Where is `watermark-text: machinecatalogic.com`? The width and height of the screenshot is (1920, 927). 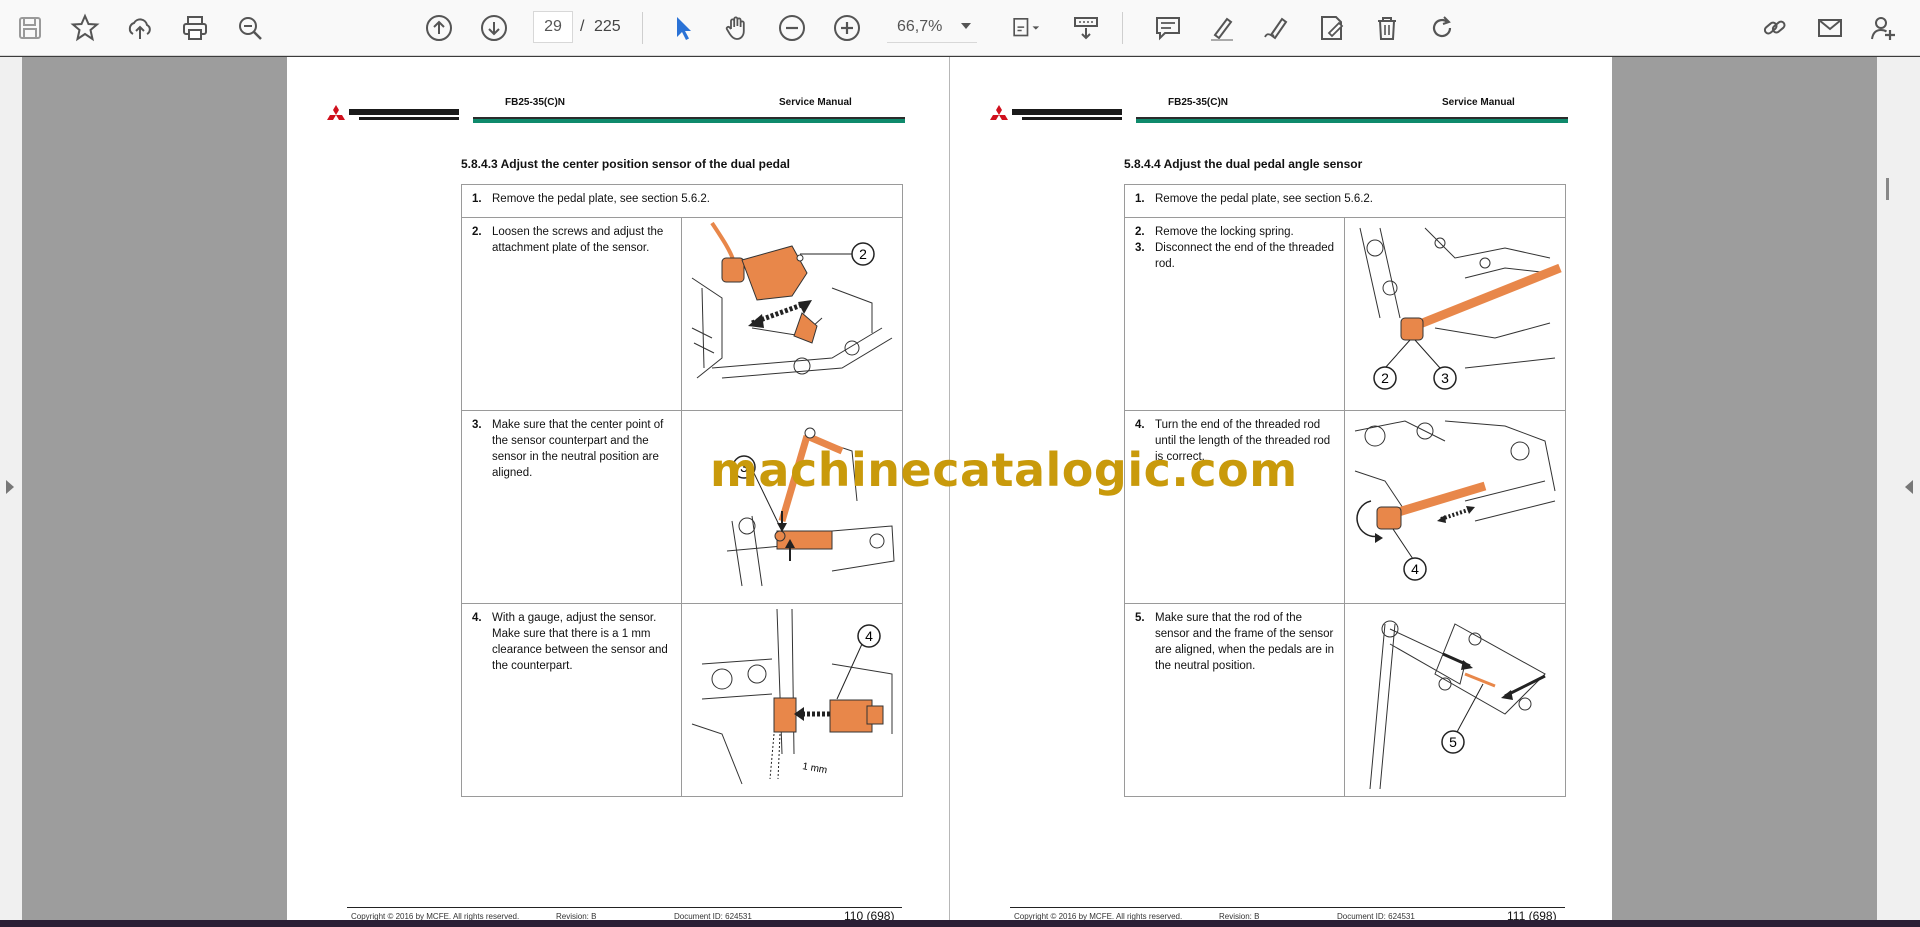 watermark-text: machinecatalogic.com is located at coordinates (1004, 470).